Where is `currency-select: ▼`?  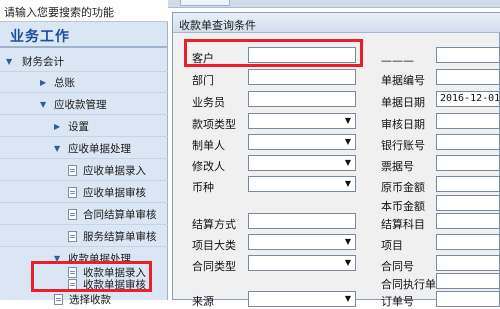
currency-select: ▼ is located at coordinates (302, 184).